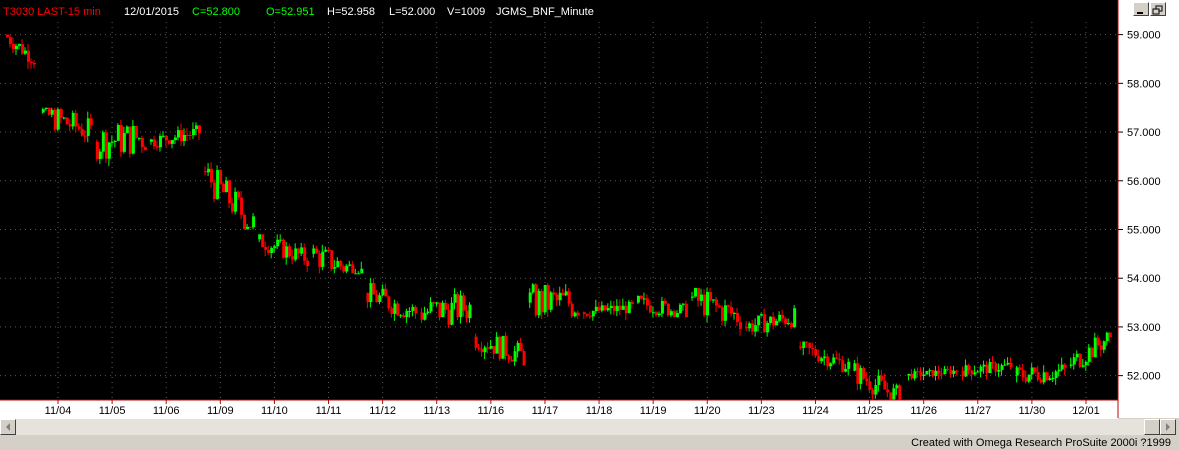 This screenshot has width=1179, height=450. Describe the element at coordinates (1141, 9) in the screenshot. I see `minimize-button` at that location.